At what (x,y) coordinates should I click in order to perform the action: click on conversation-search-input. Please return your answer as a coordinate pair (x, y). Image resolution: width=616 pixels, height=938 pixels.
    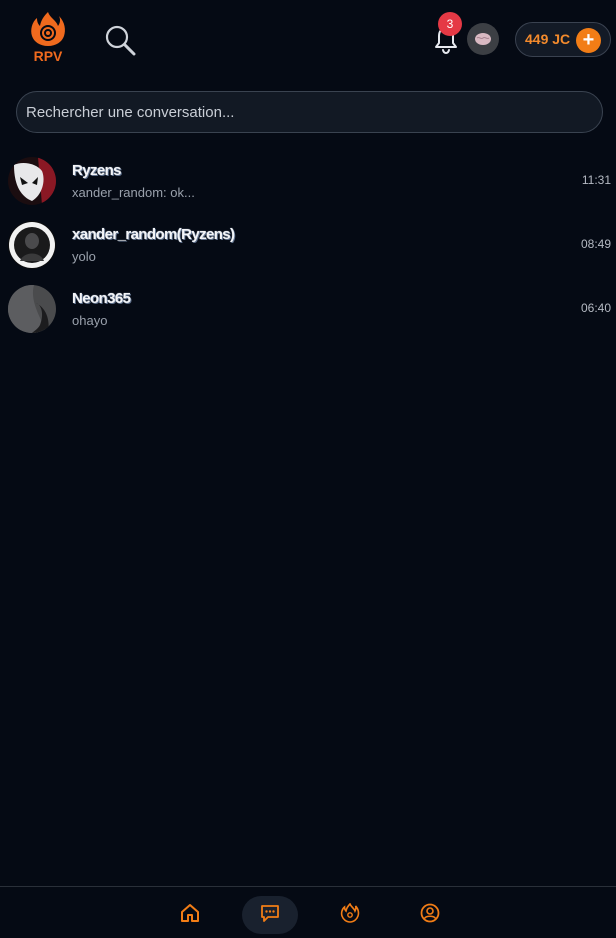
    Looking at the image, I should click on (309, 112).